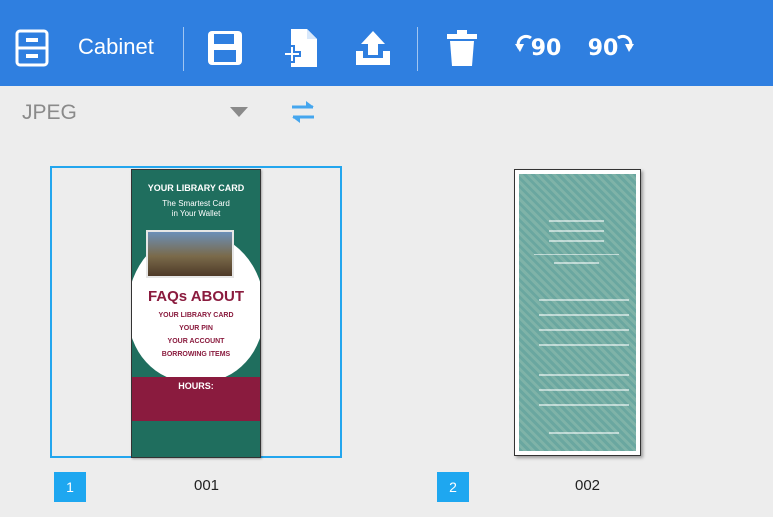  What do you see at coordinates (196, 188) in the screenshot?
I see `preview-title: YOUR LIBRARY CARD` at bounding box center [196, 188].